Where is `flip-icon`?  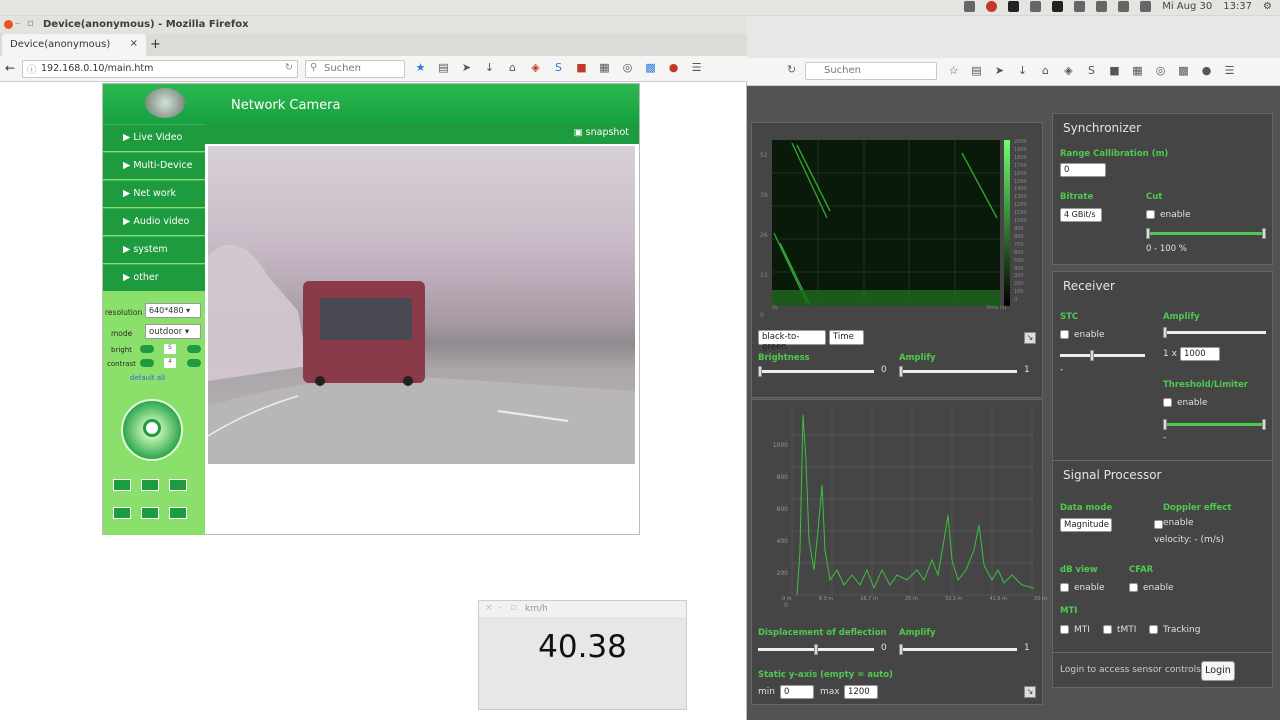 flip-icon is located at coordinates (178, 513).